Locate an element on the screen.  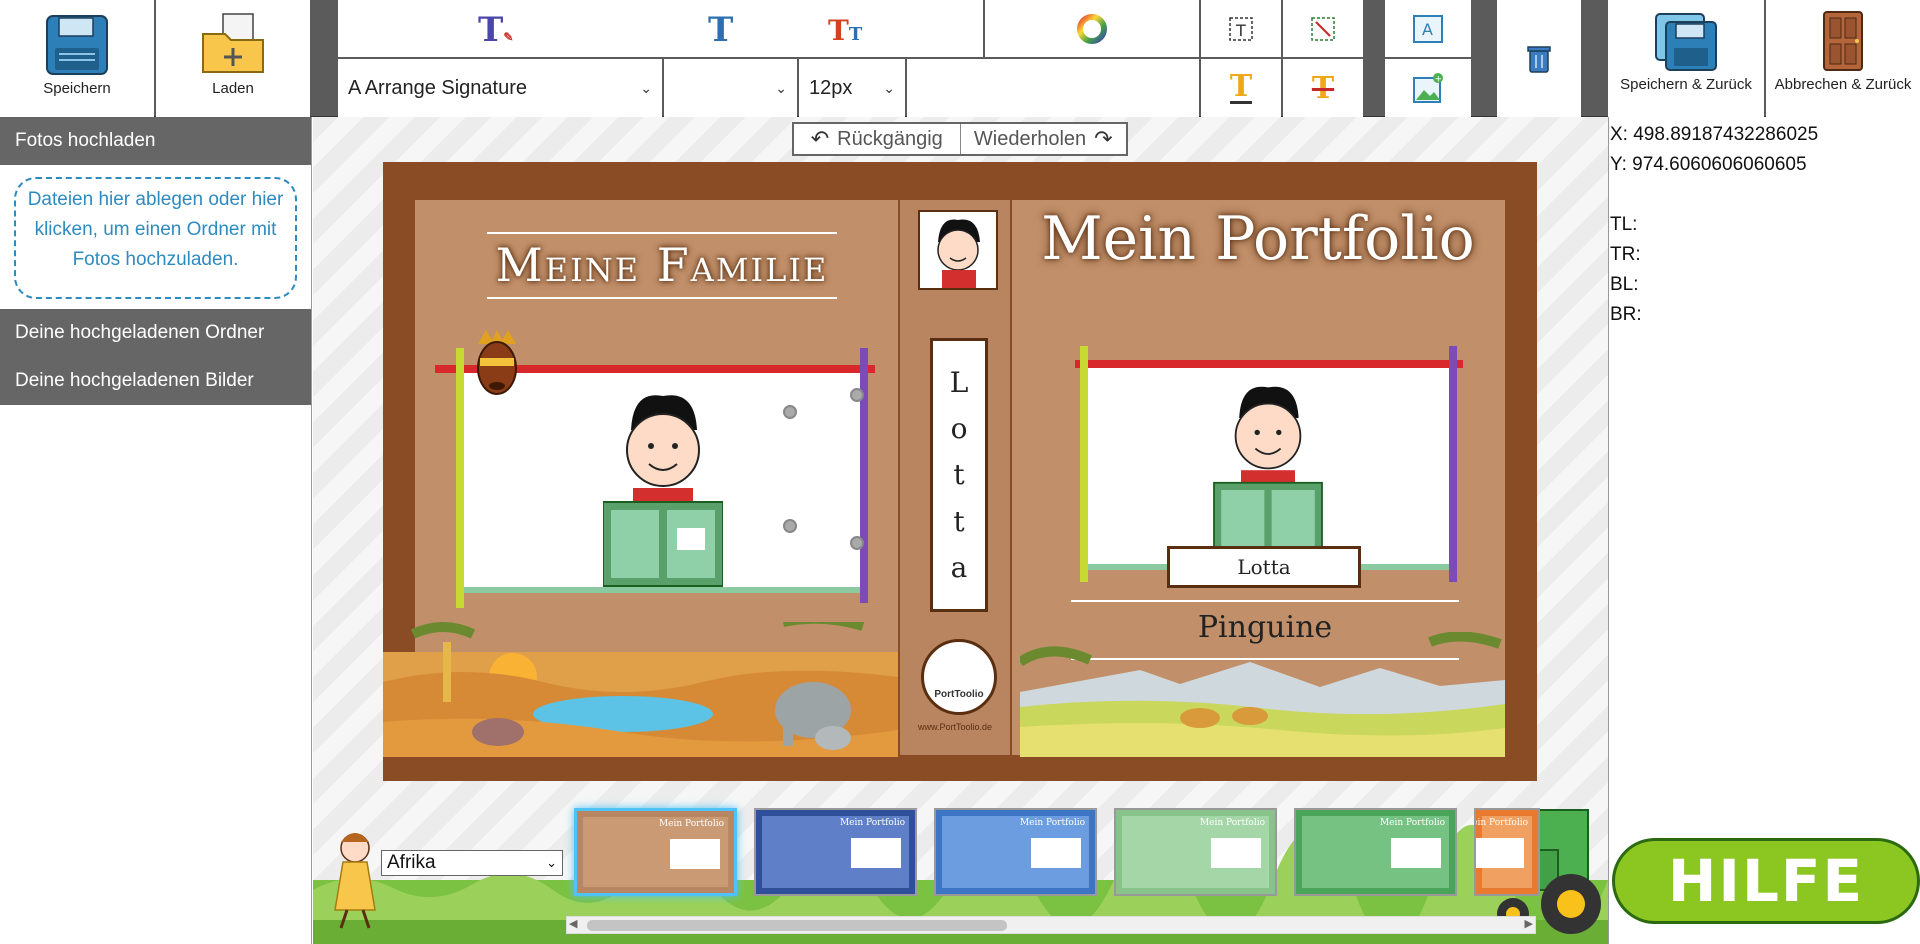
svg-text: A is located at coordinates (1427, 29).